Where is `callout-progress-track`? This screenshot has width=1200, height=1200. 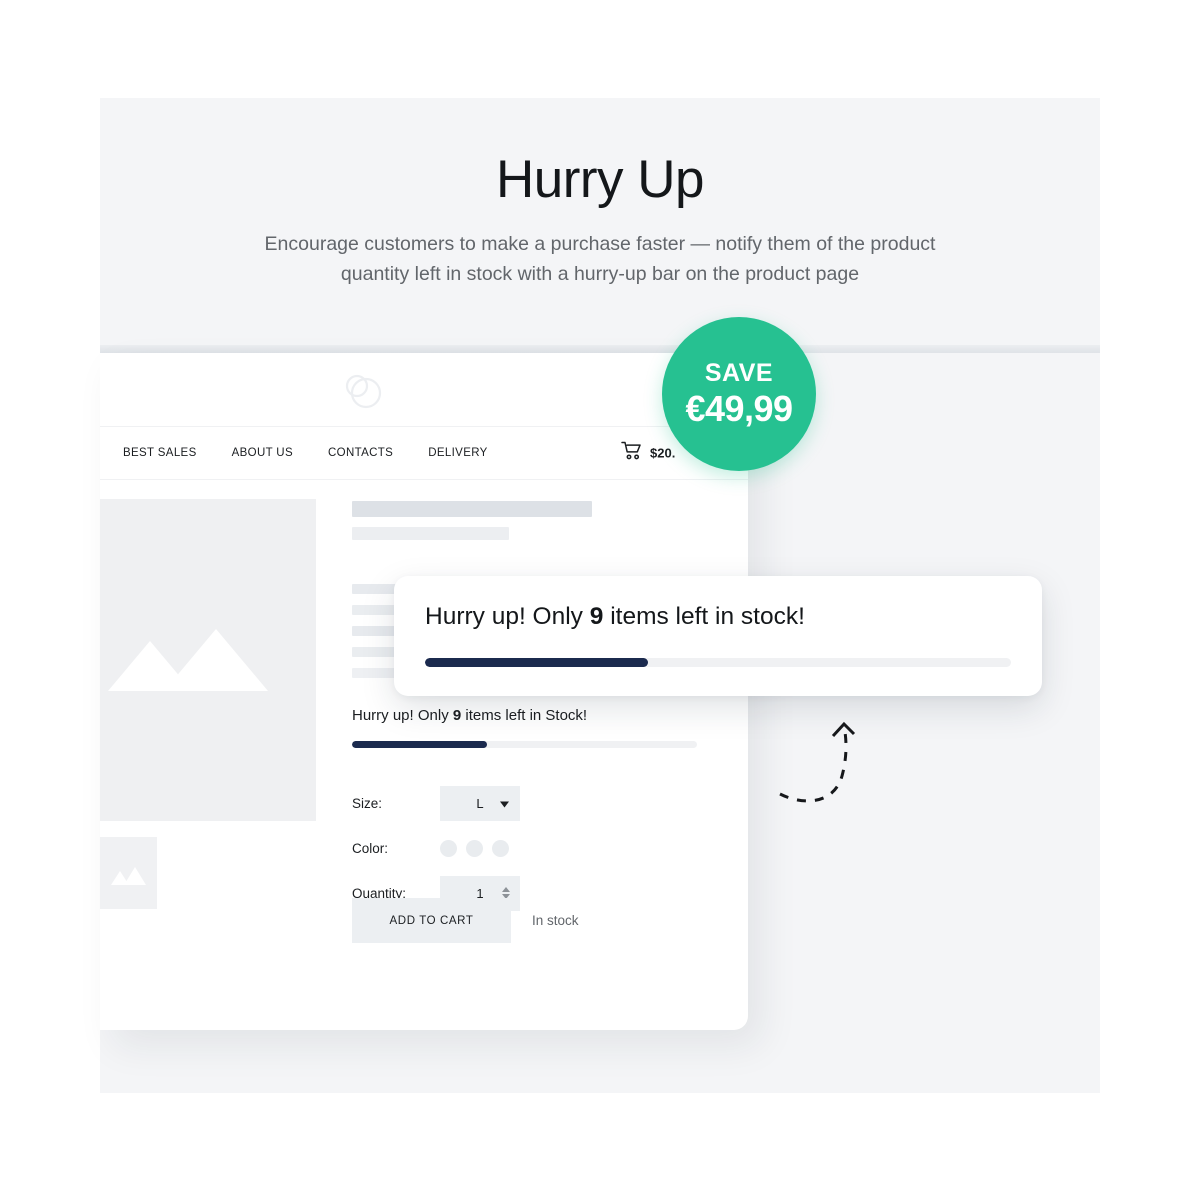
callout-progress-track is located at coordinates (718, 662).